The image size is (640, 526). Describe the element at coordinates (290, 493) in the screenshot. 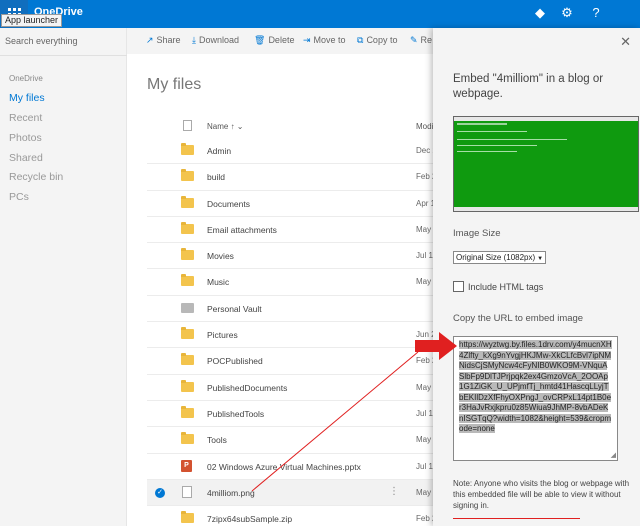

I see `file-row-4milliom-png: ✓ 4milliom.png ⋮ May` at that location.